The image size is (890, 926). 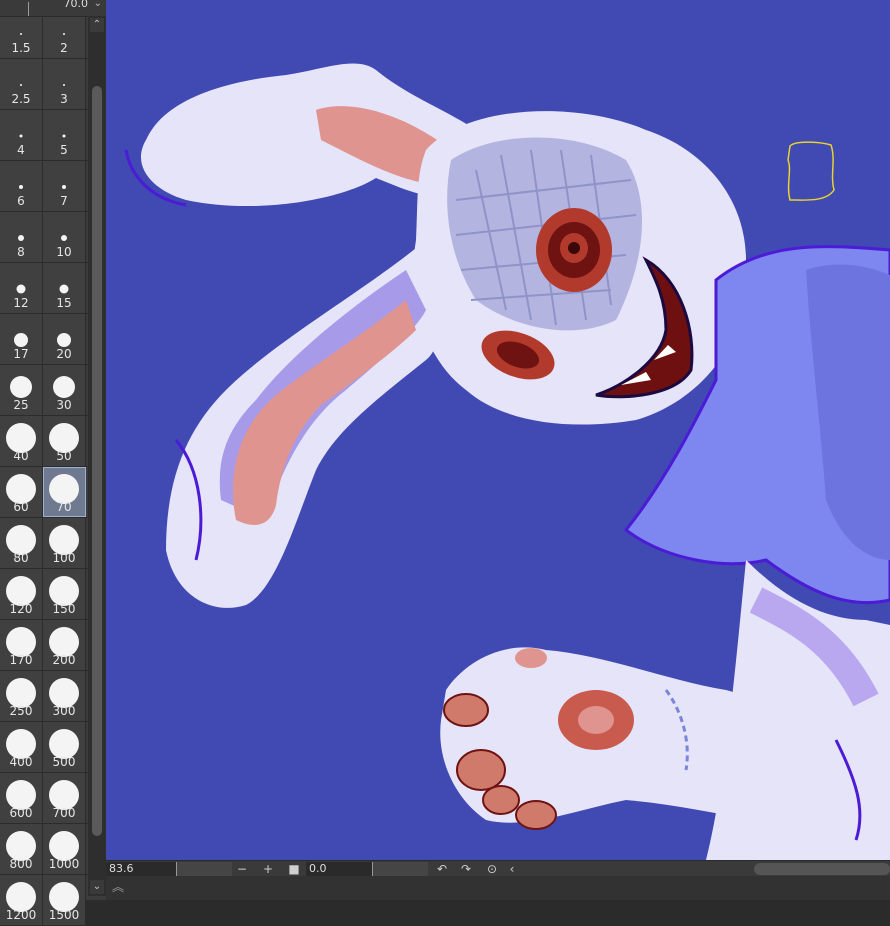 What do you see at coordinates (118, 886) in the screenshot?
I see `collapse-up-icon: ︽` at bounding box center [118, 886].